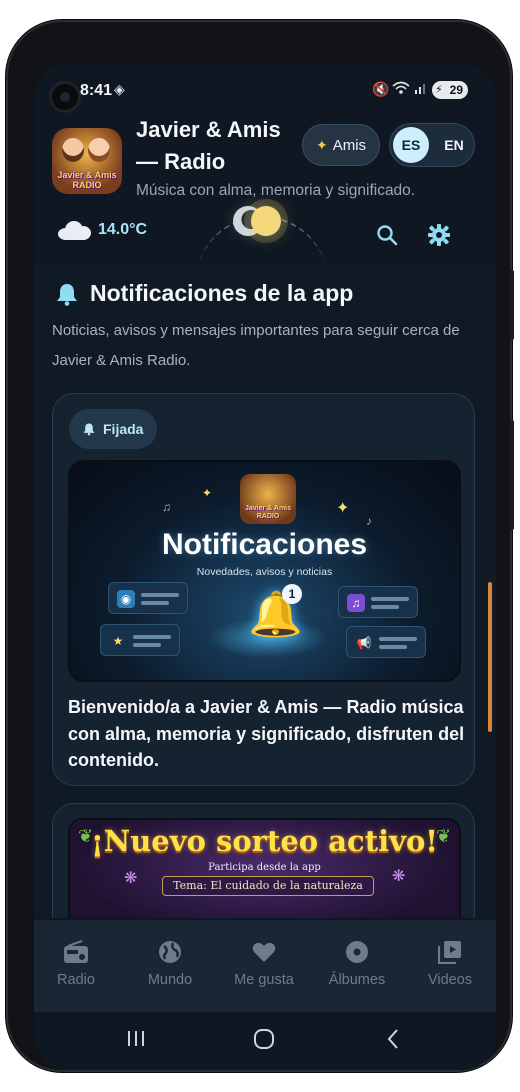  Describe the element at coordinates (170, 980) in the screenshot. I see `nav-label: Mundo` at that location.